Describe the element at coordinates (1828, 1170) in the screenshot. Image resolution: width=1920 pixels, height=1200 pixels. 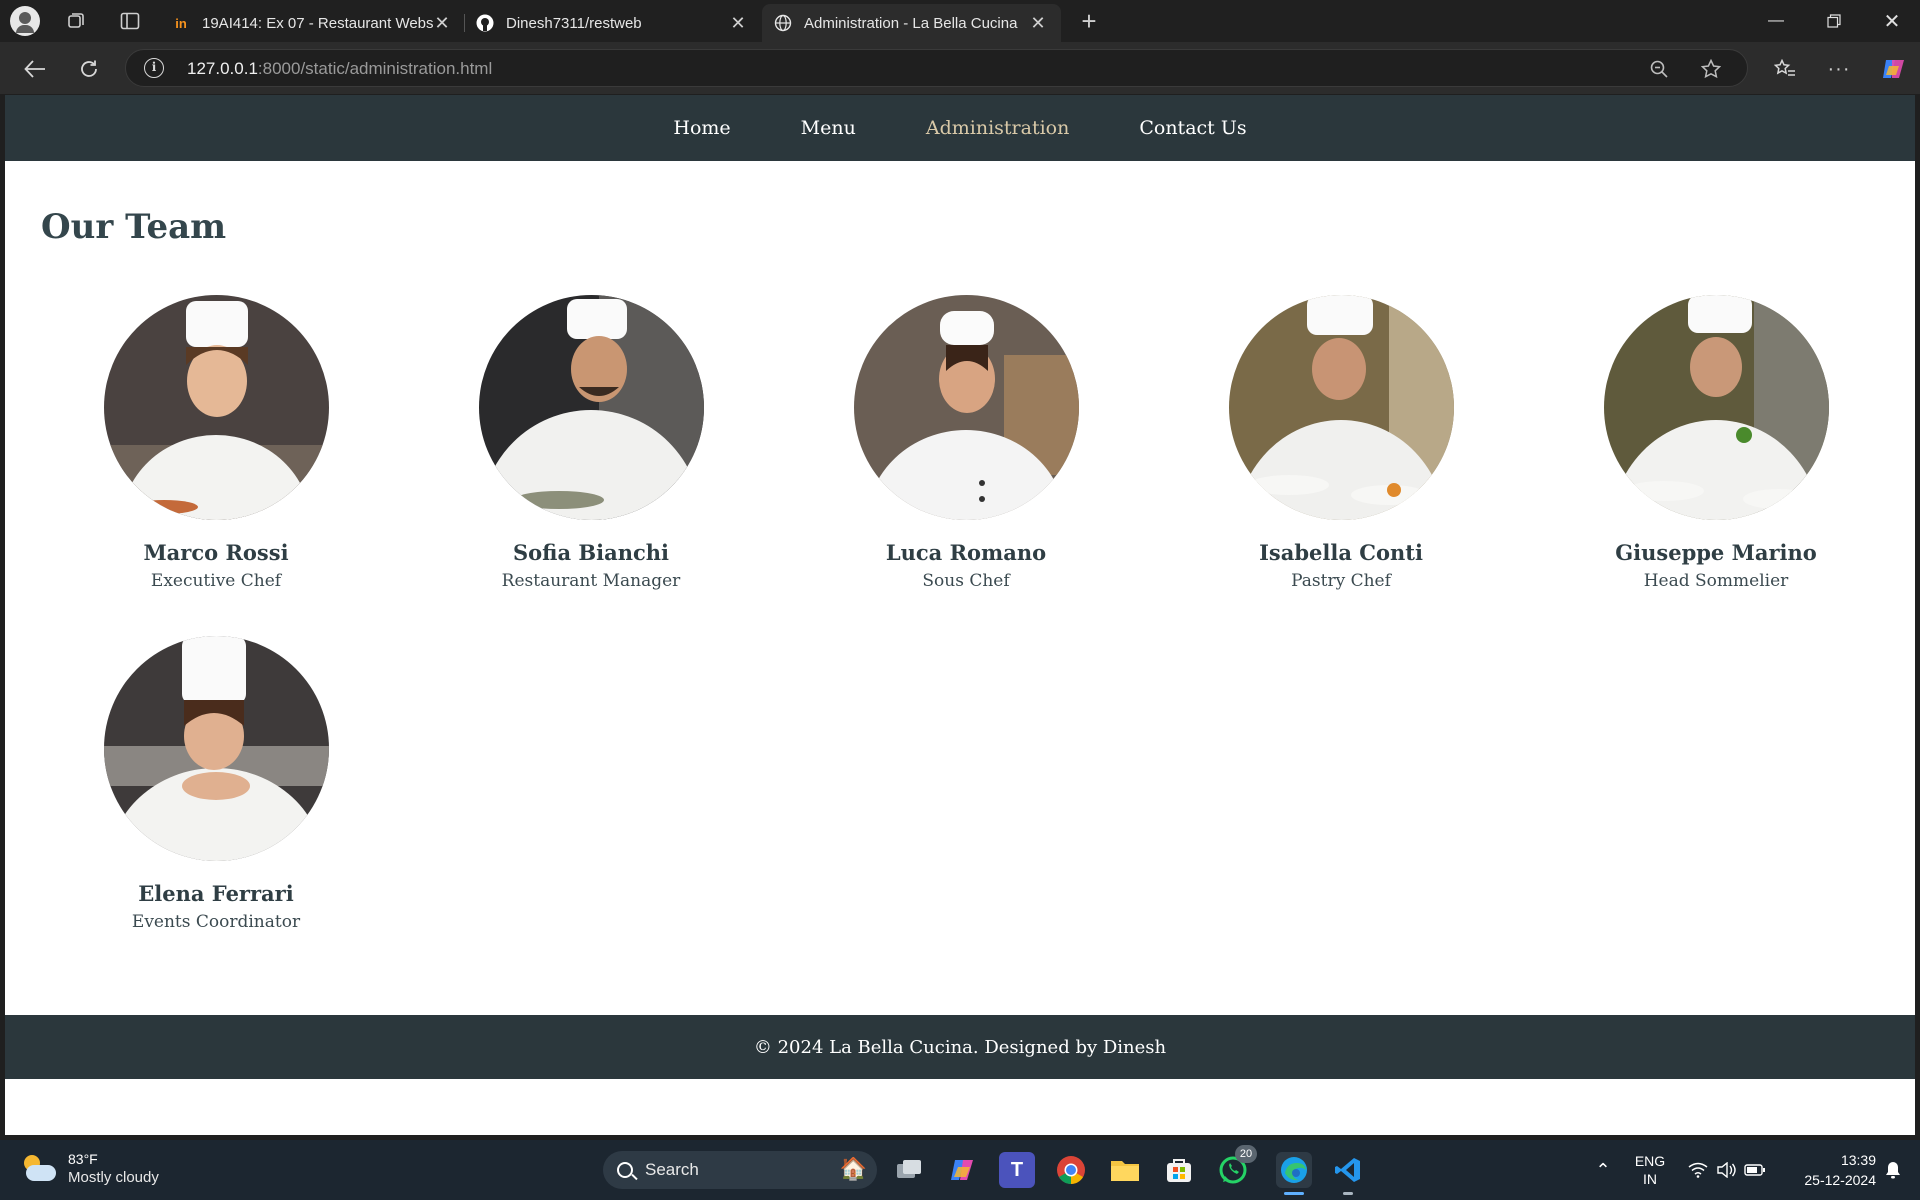
I see `system-clock: 13:39 25-12-2024` at that location.